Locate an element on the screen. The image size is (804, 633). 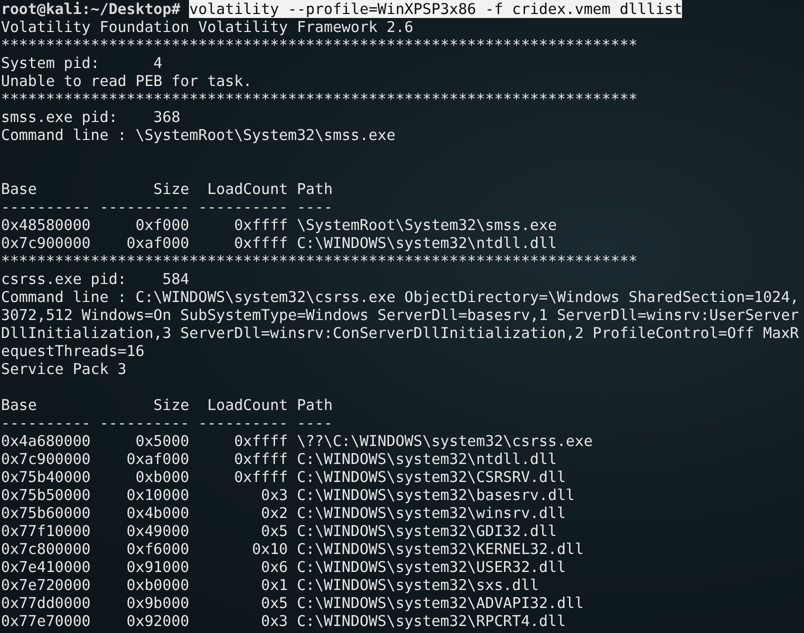
output-line: 3072,512 Windows=On SubSystemType=Windows ServerDll=basesrv,1 ServerDll=winsrv:UserServer is located at coordinates (400, 315).